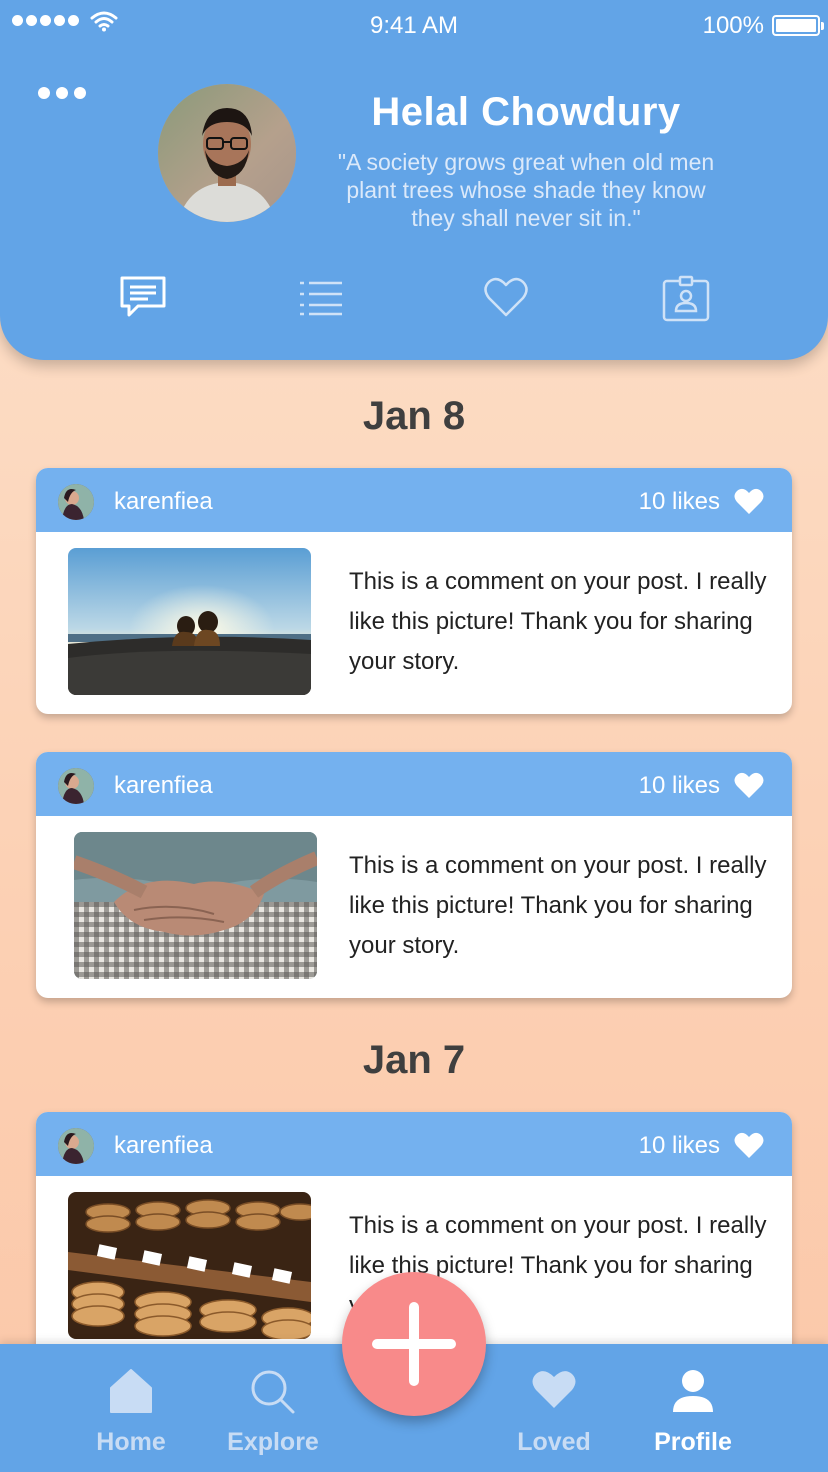 The height and width of the screenshot is (1472, 828). What do you see at coordinates (189, 1265) in the screenshot?
I see `cookies-photo` at bounding box center [189, 1265].